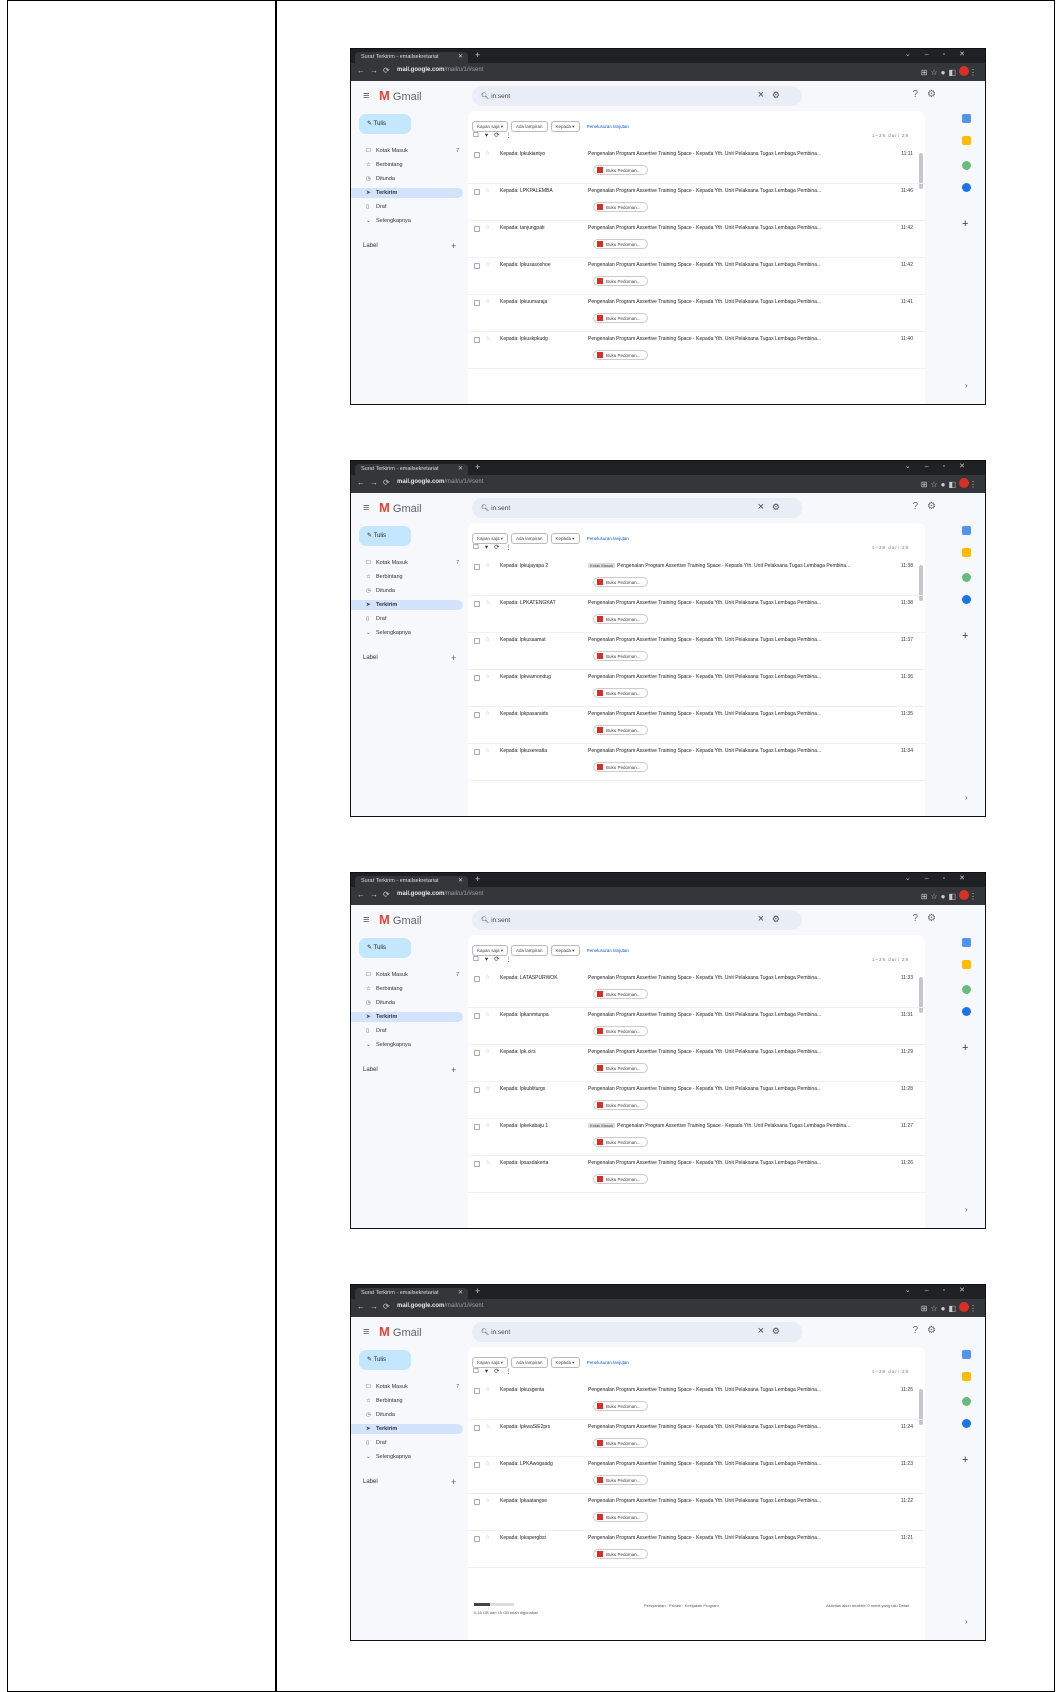  Describe the element at coordinates (966, 552) in the screenshot. I see `keep-icon` at that location.